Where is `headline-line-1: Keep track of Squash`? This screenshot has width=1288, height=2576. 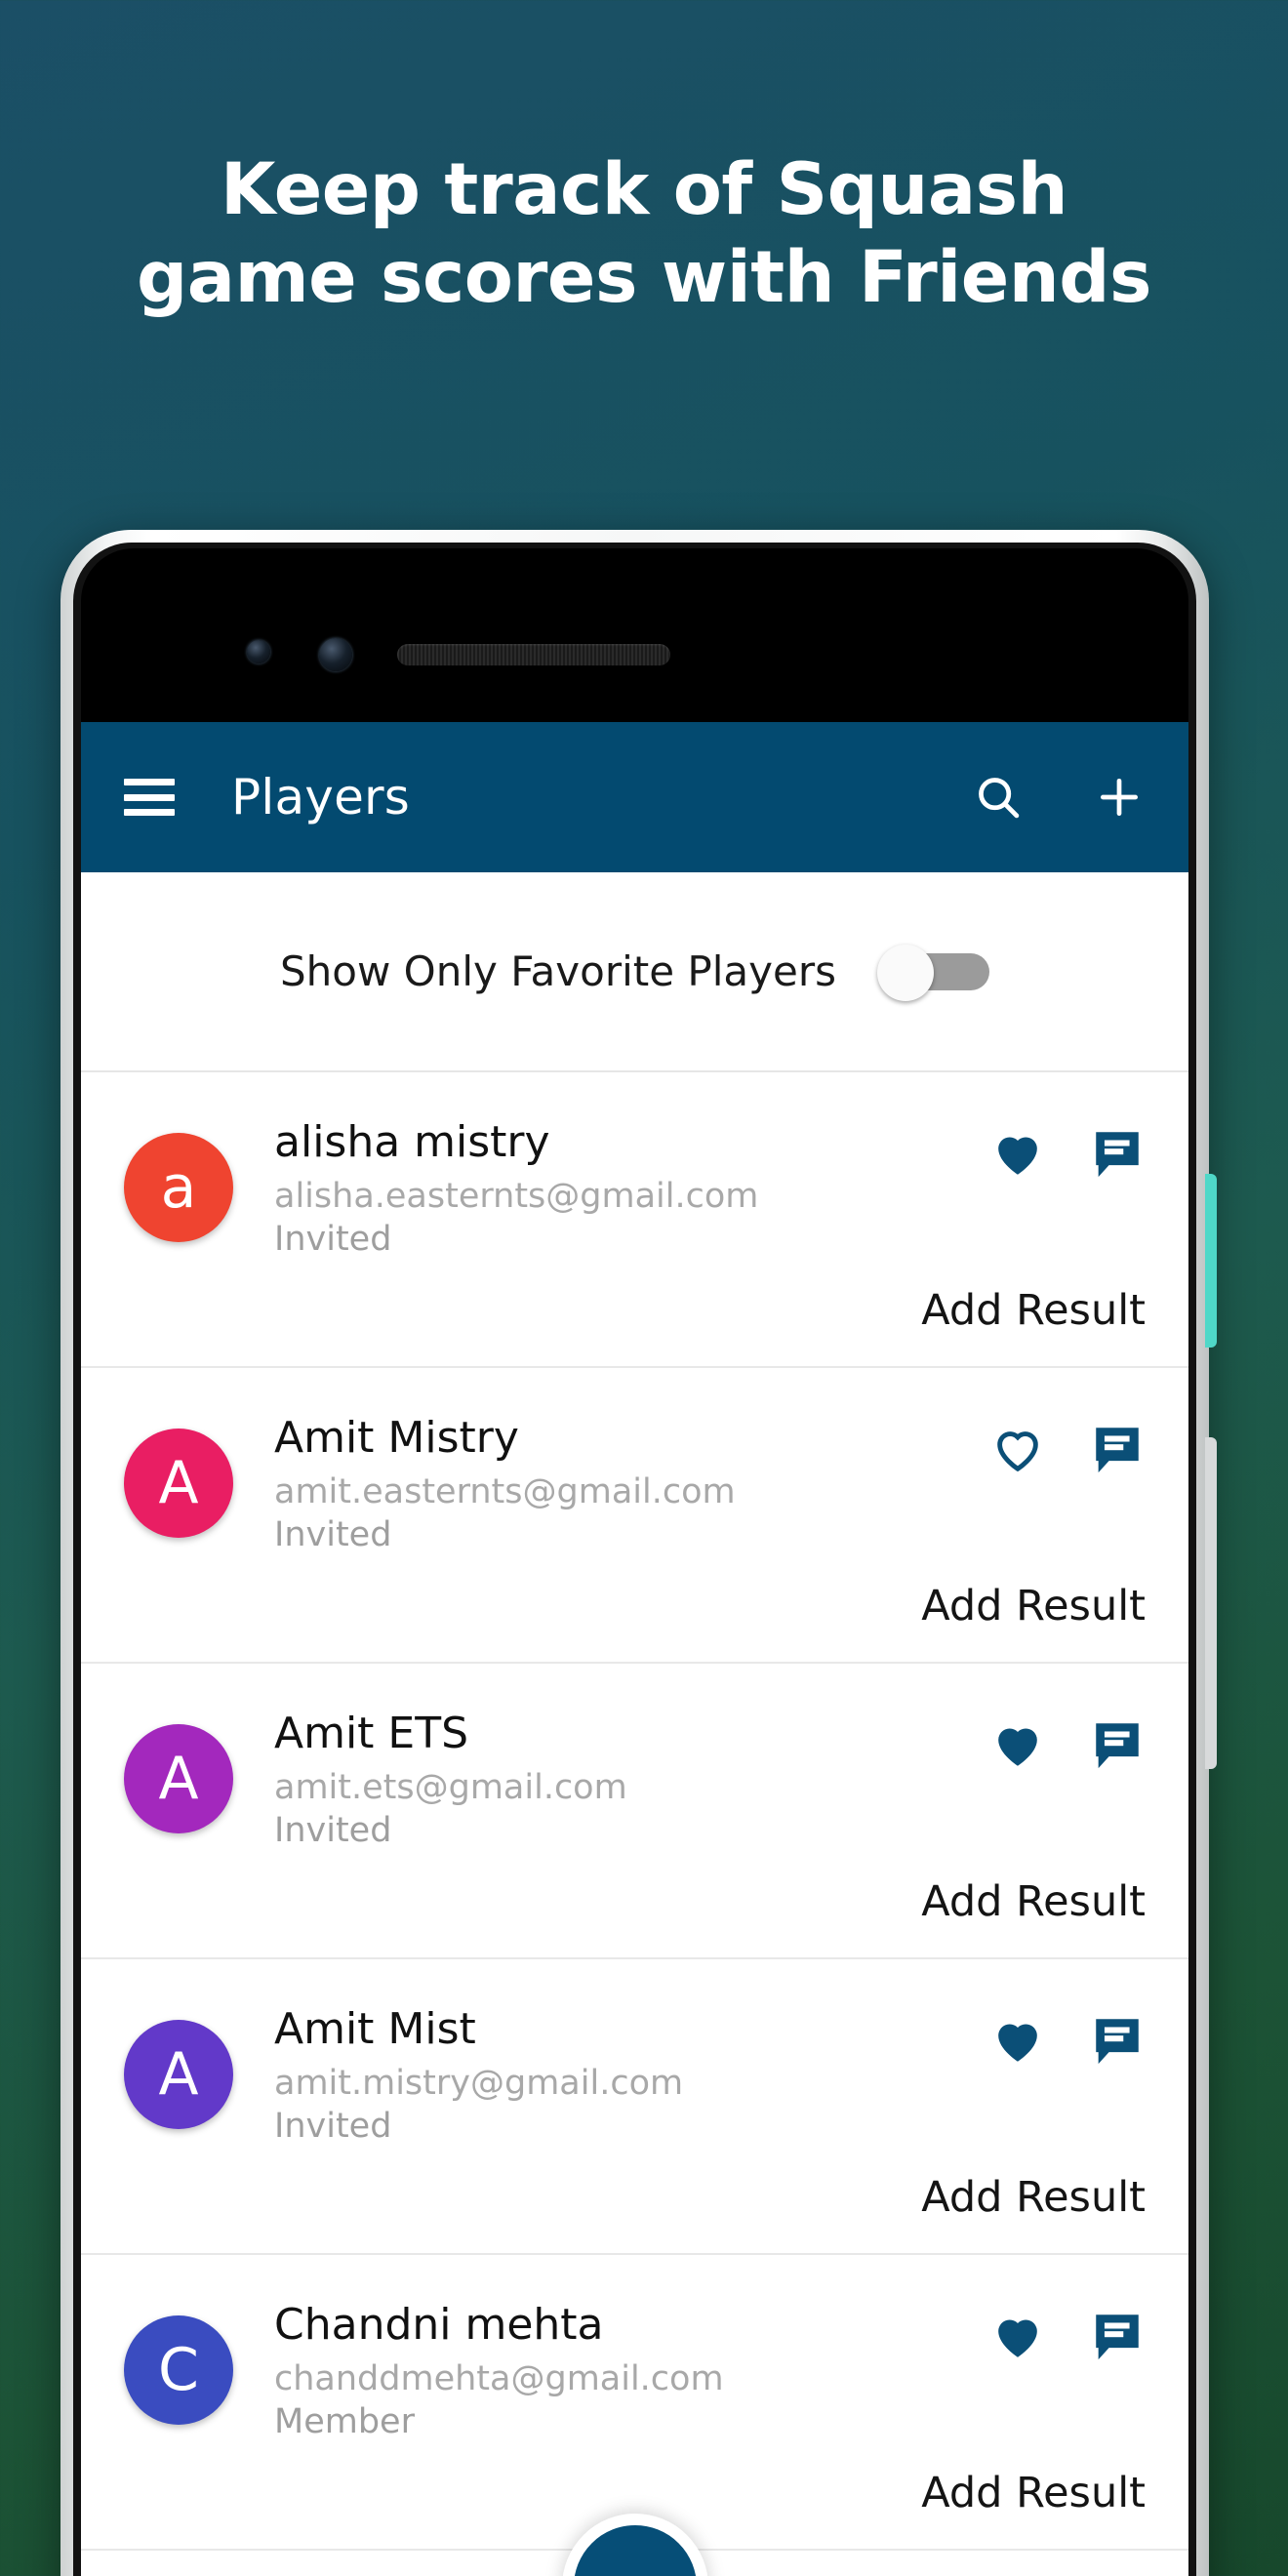 headline-line-1: Keep track of Squash is located at coordinates (644, 189).